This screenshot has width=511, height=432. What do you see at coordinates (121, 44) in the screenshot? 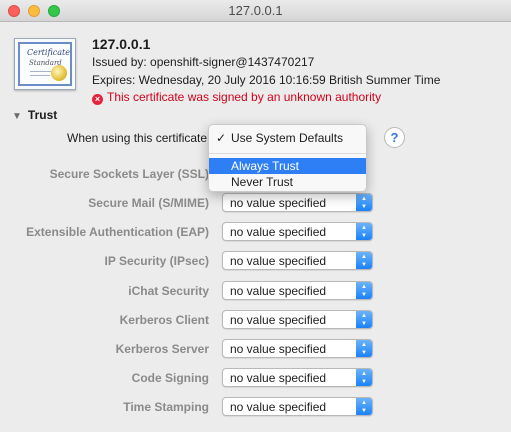
I see `certificate-name: 127.0.0.1` at bounding box center [121, 44].